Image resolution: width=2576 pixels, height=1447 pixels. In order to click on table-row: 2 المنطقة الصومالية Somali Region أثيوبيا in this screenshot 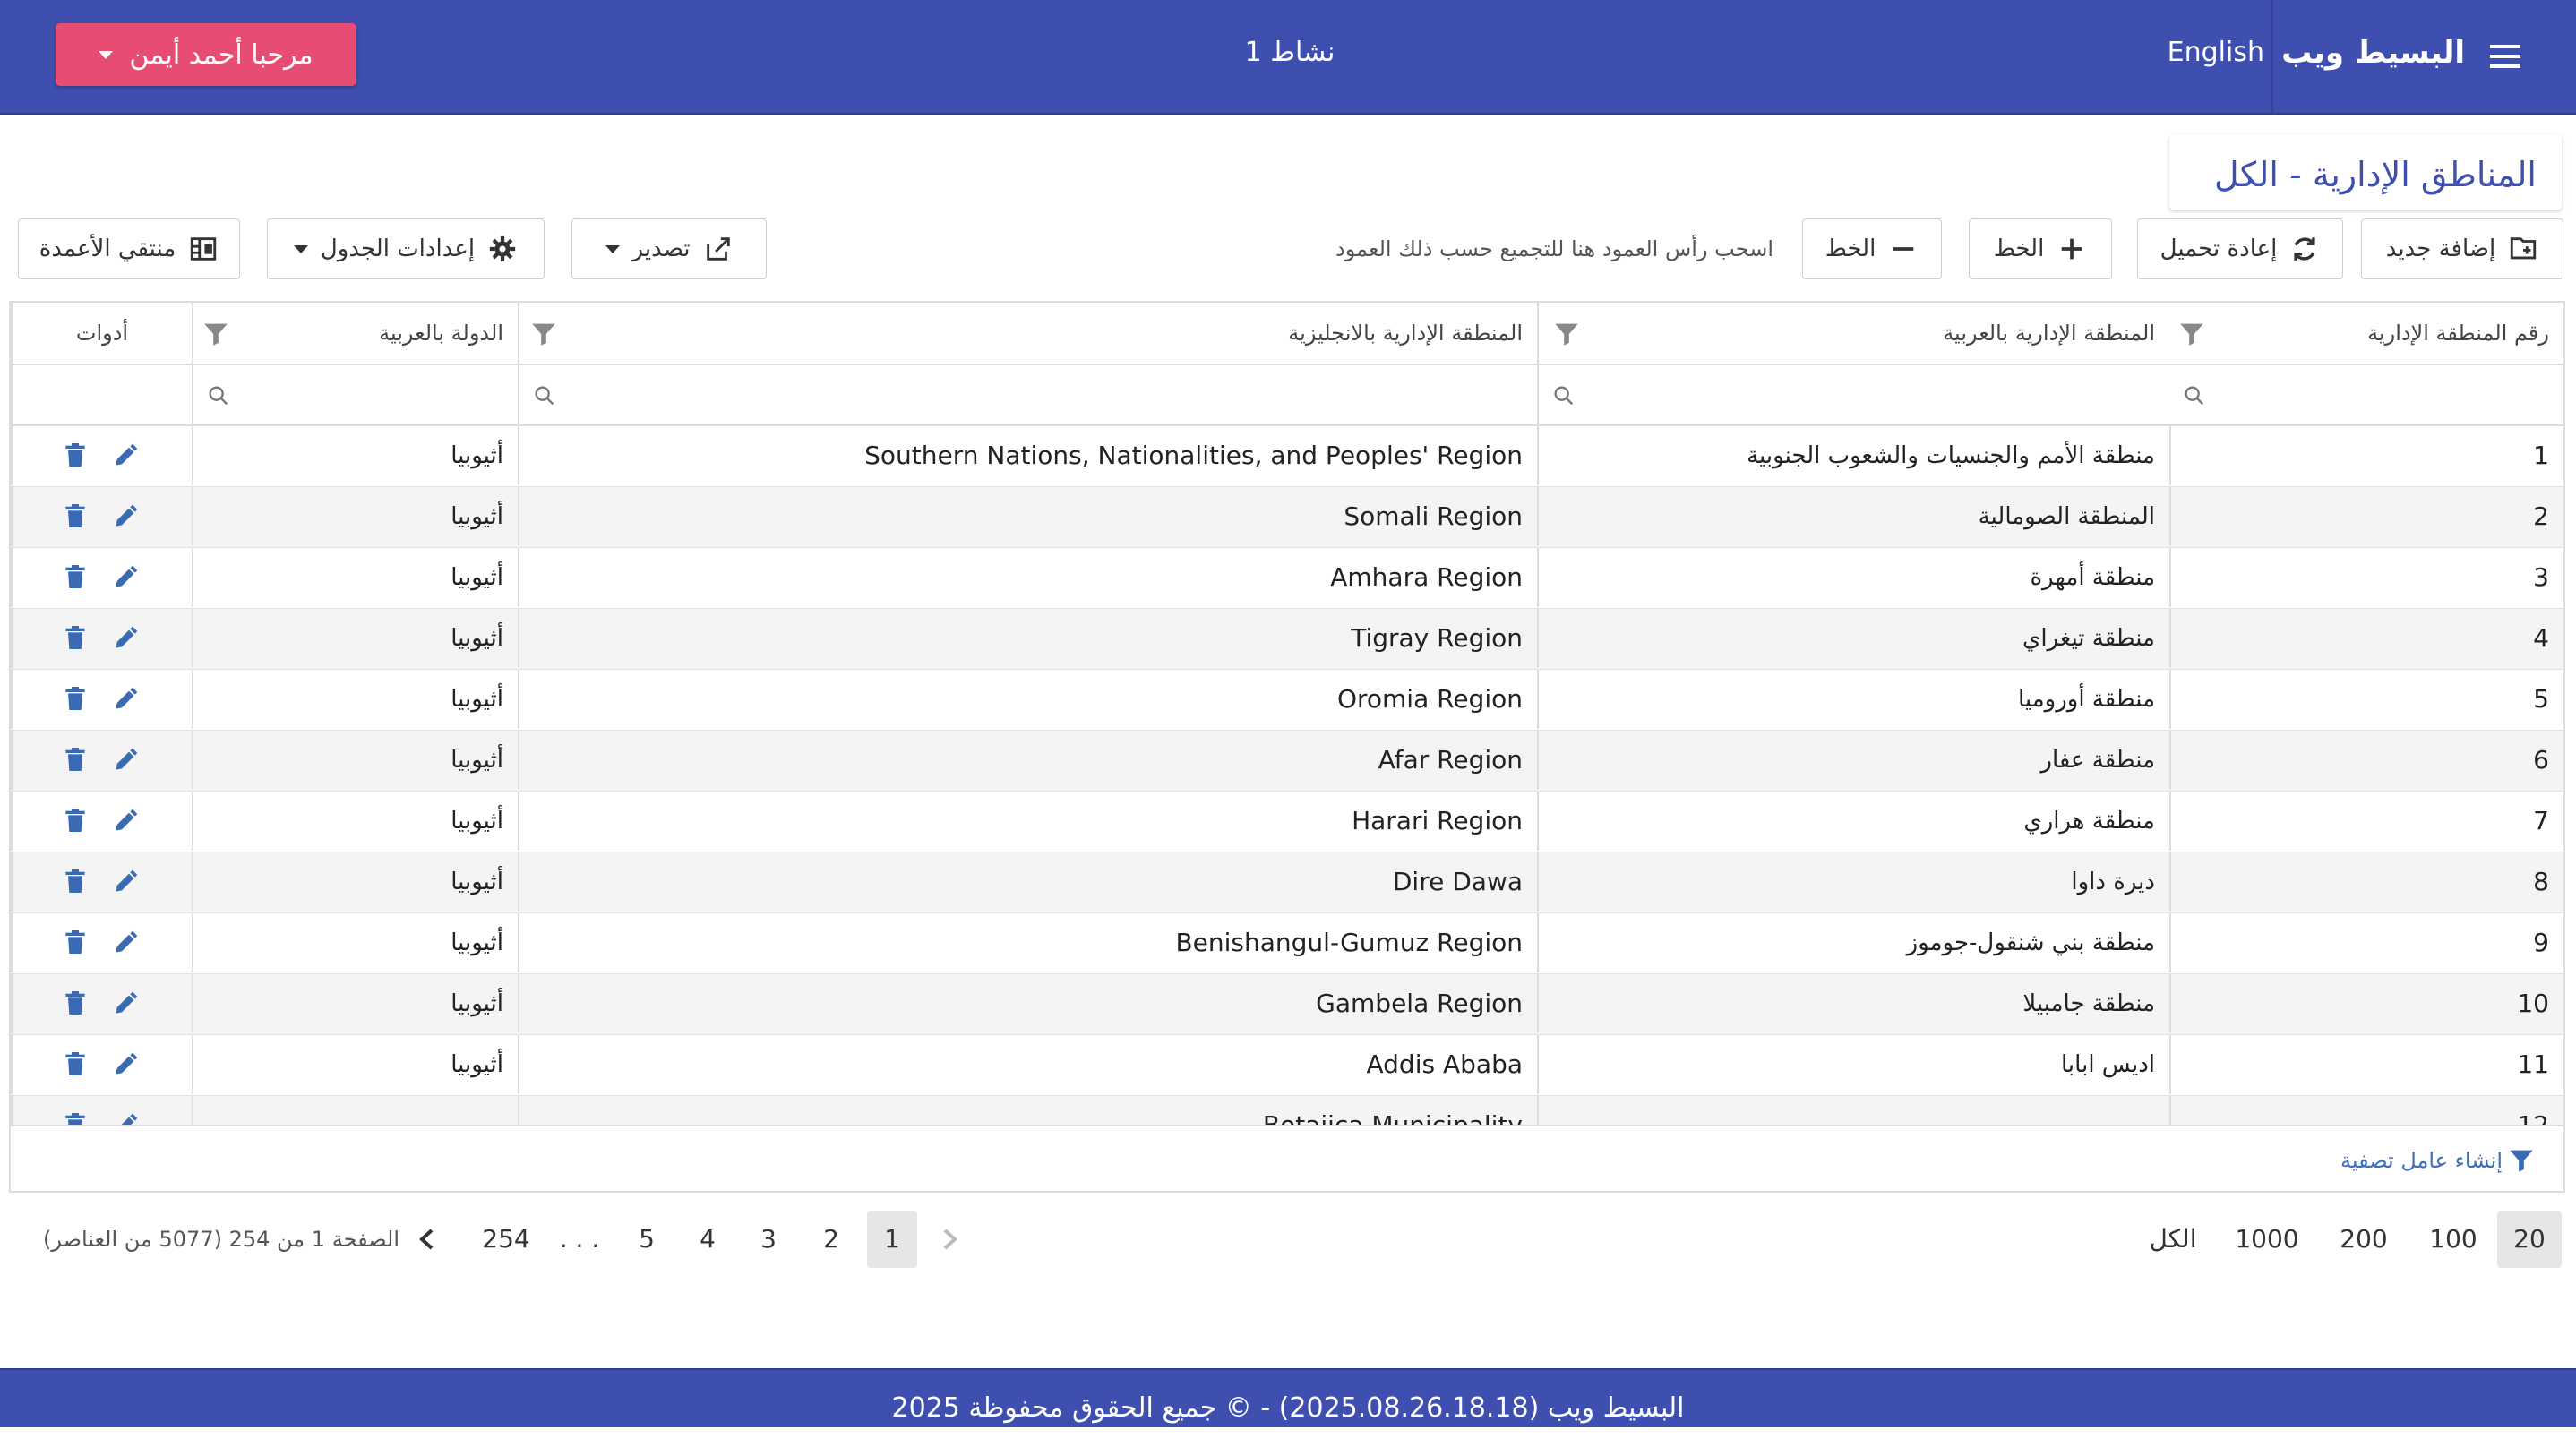, I will do `click(1287, 517)`.